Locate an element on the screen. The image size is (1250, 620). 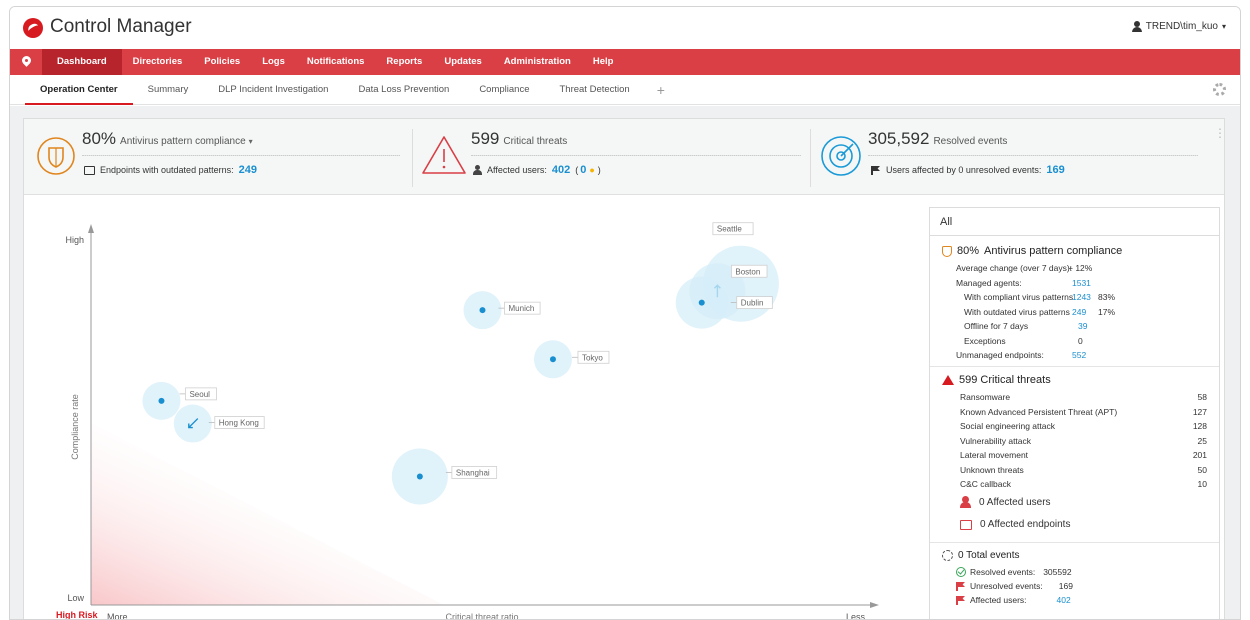
resolved-events-row: Resolved events: 305592 is located at coordinates (1014, 572).